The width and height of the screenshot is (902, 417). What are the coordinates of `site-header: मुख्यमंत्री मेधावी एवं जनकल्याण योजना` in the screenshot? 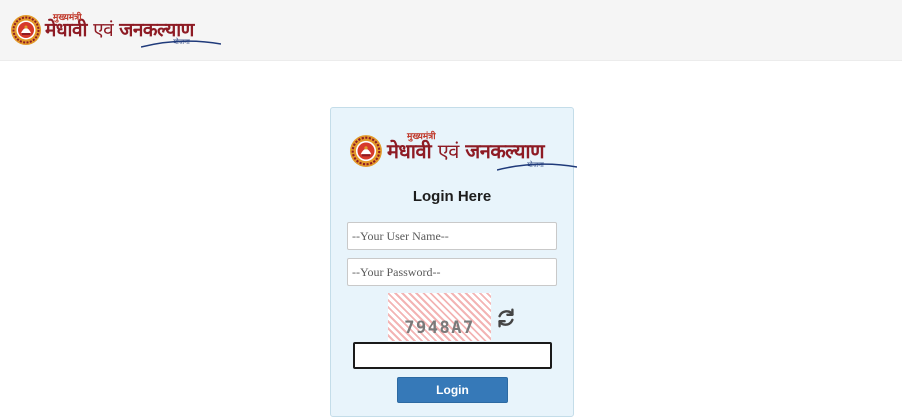 It's located at (451, 30).